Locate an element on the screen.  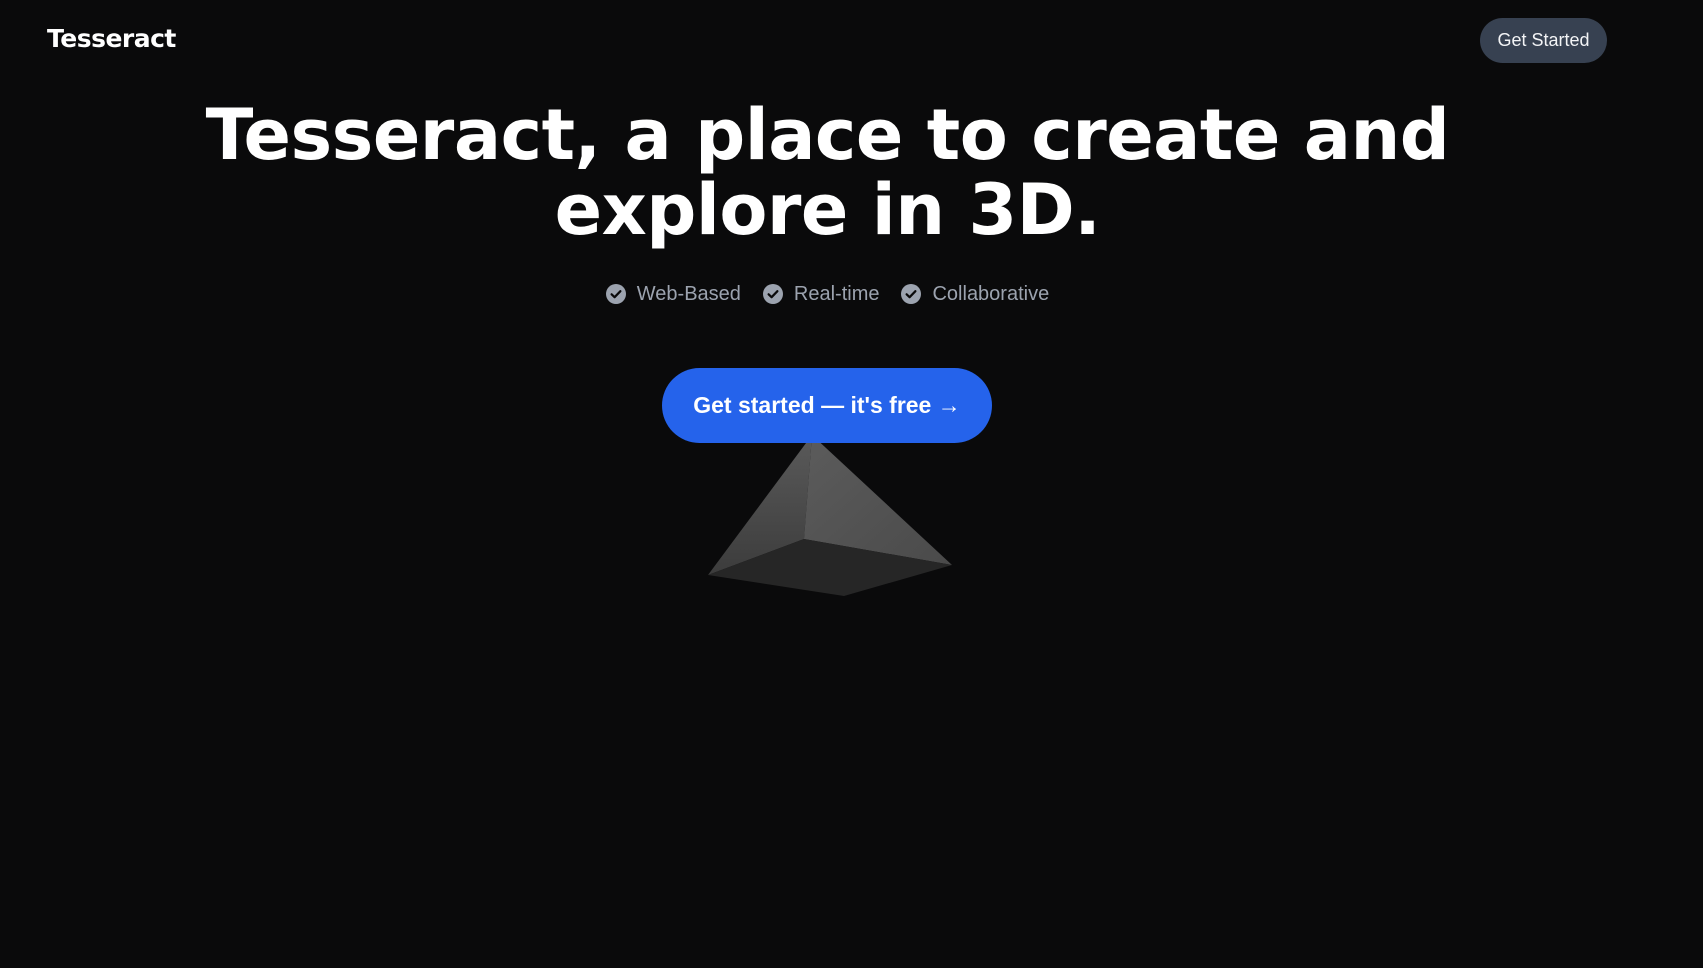
brand-logo: Tesseract is located at coordinates (111, 38).